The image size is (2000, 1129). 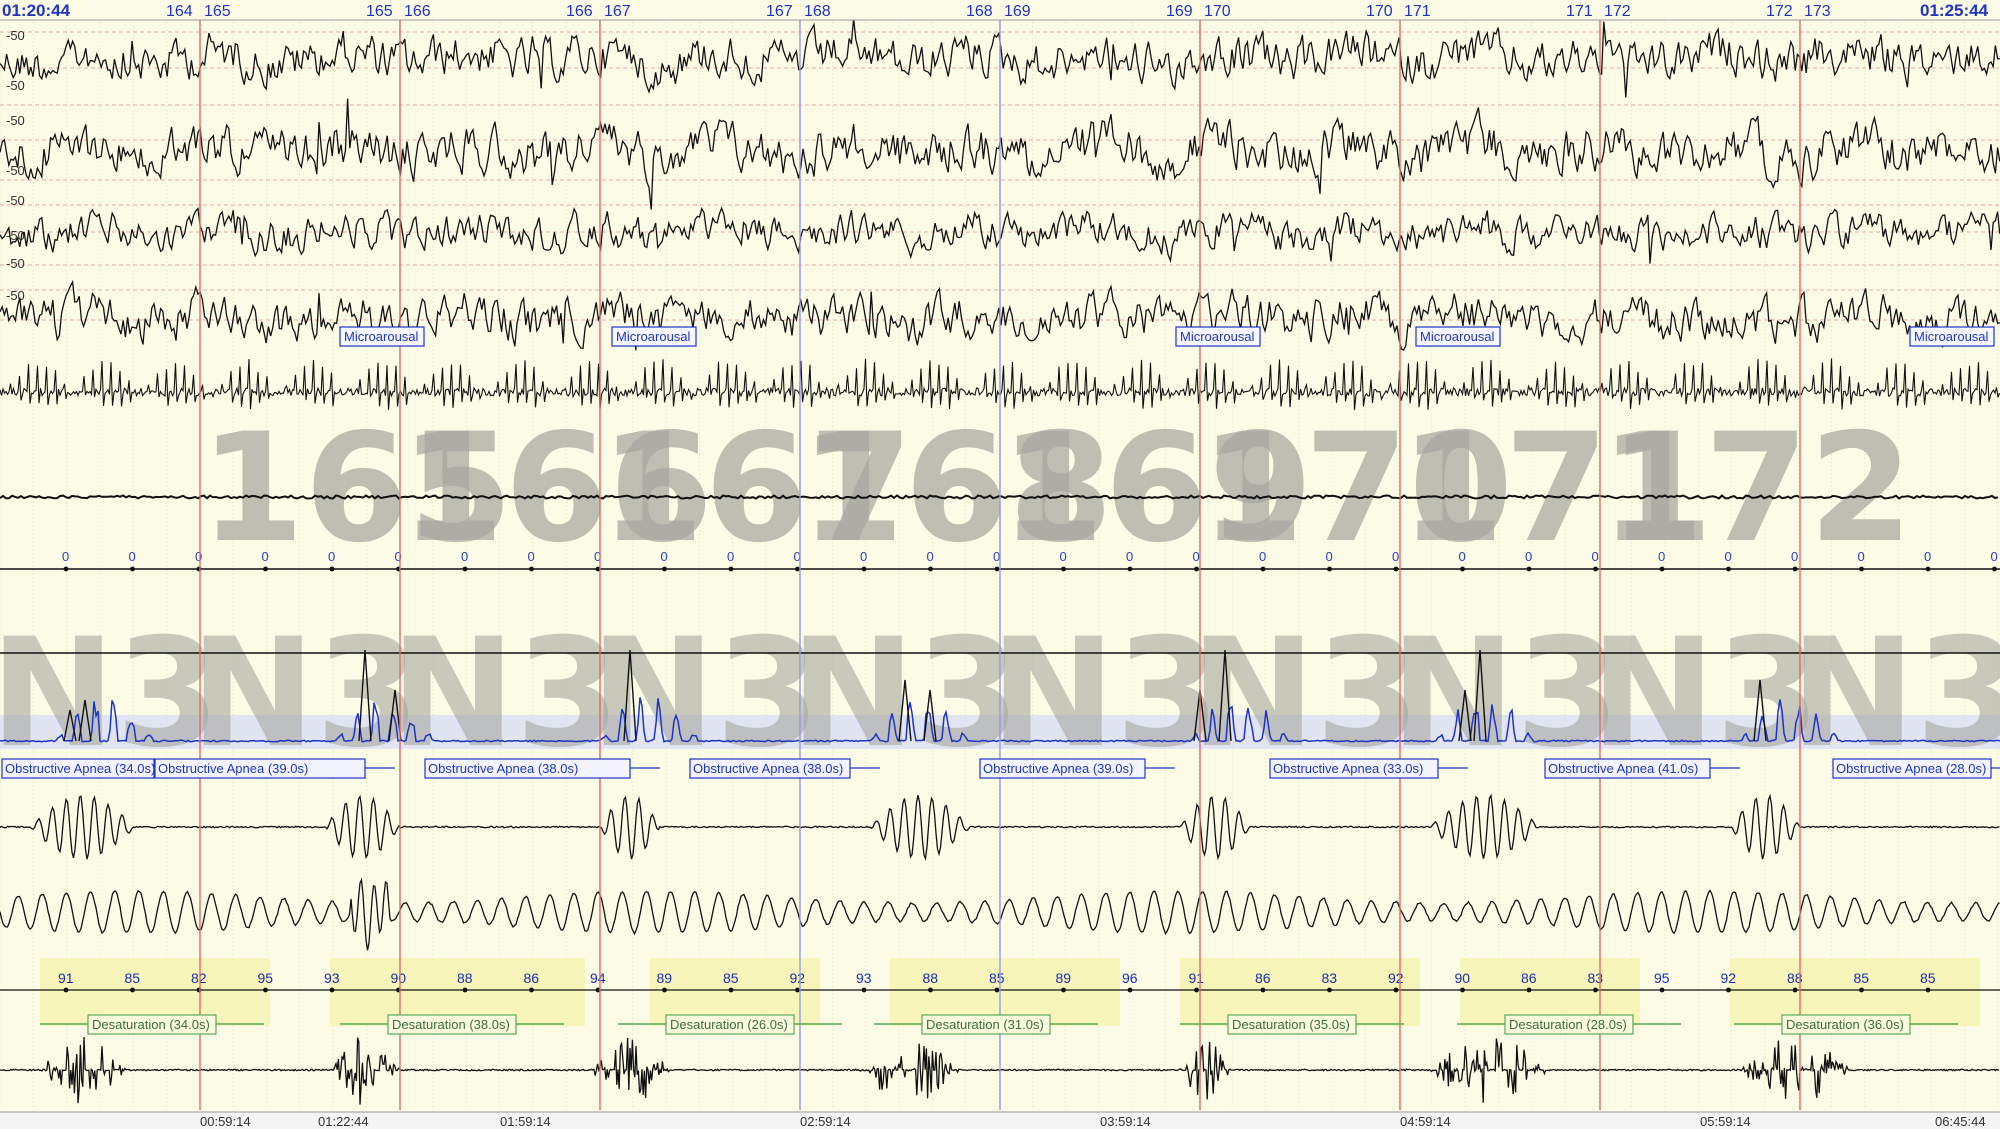 I want to click on epoch-number-prev: 166, so click(x=579, y=11).